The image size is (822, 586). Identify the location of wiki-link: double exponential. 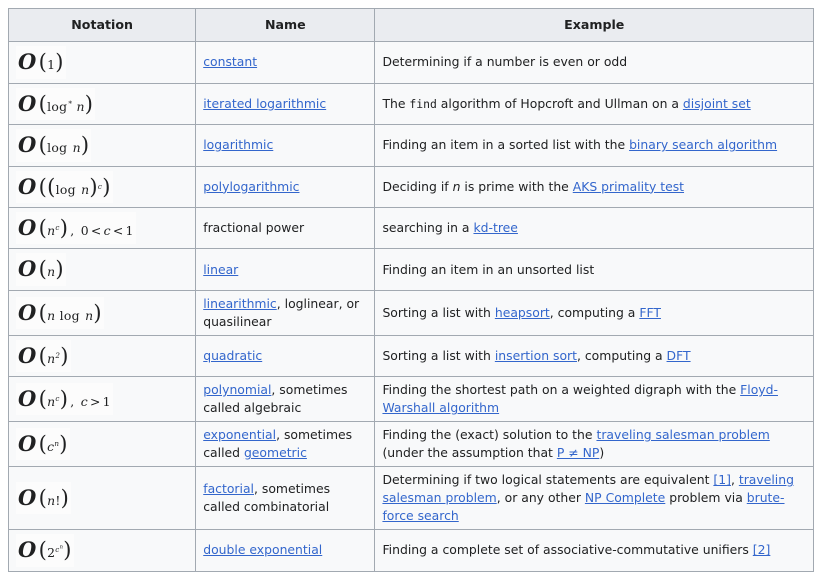
(262, 549).